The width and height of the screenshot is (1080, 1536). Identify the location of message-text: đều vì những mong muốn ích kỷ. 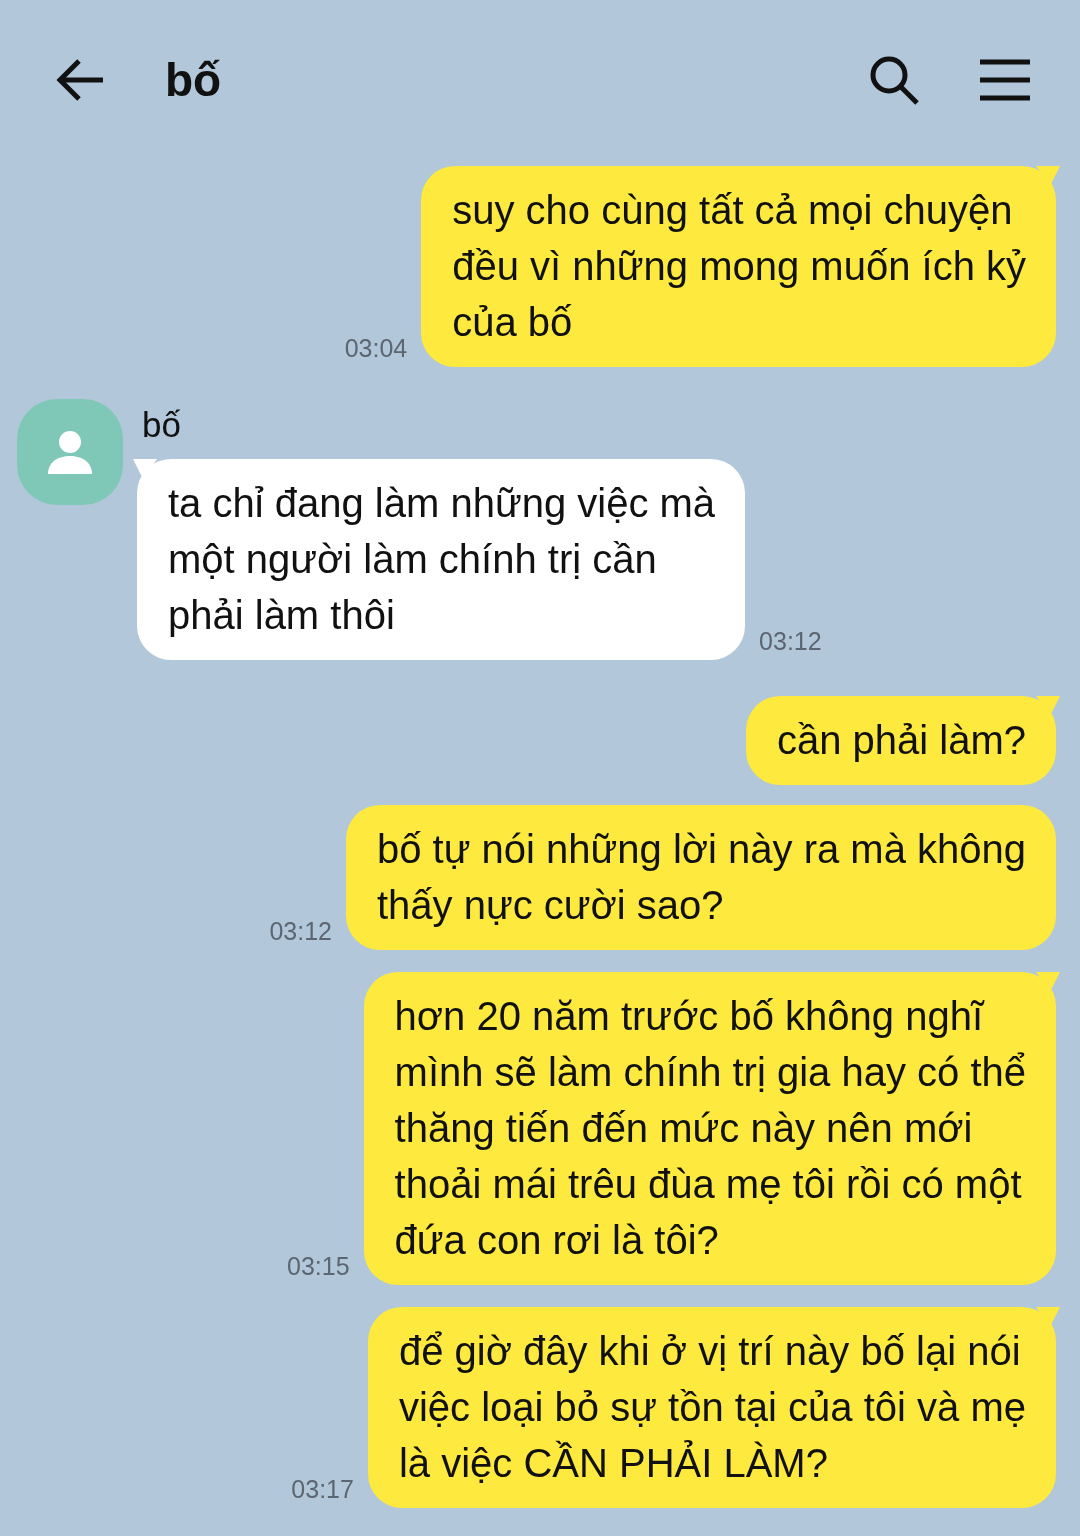
(739, 266).